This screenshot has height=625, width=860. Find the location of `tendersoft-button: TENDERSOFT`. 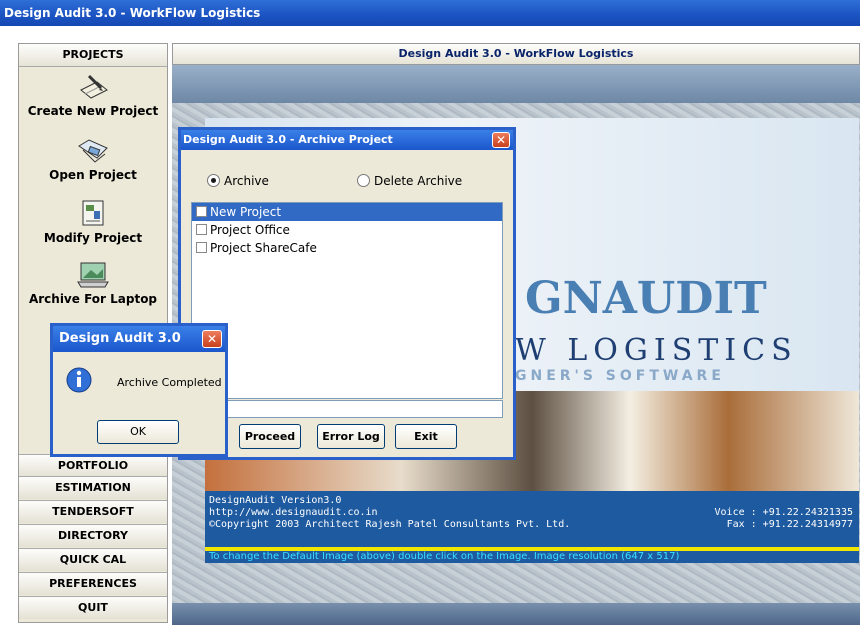

tendersoft-button: TENDERSOFT is located at coordinates (93, 511).